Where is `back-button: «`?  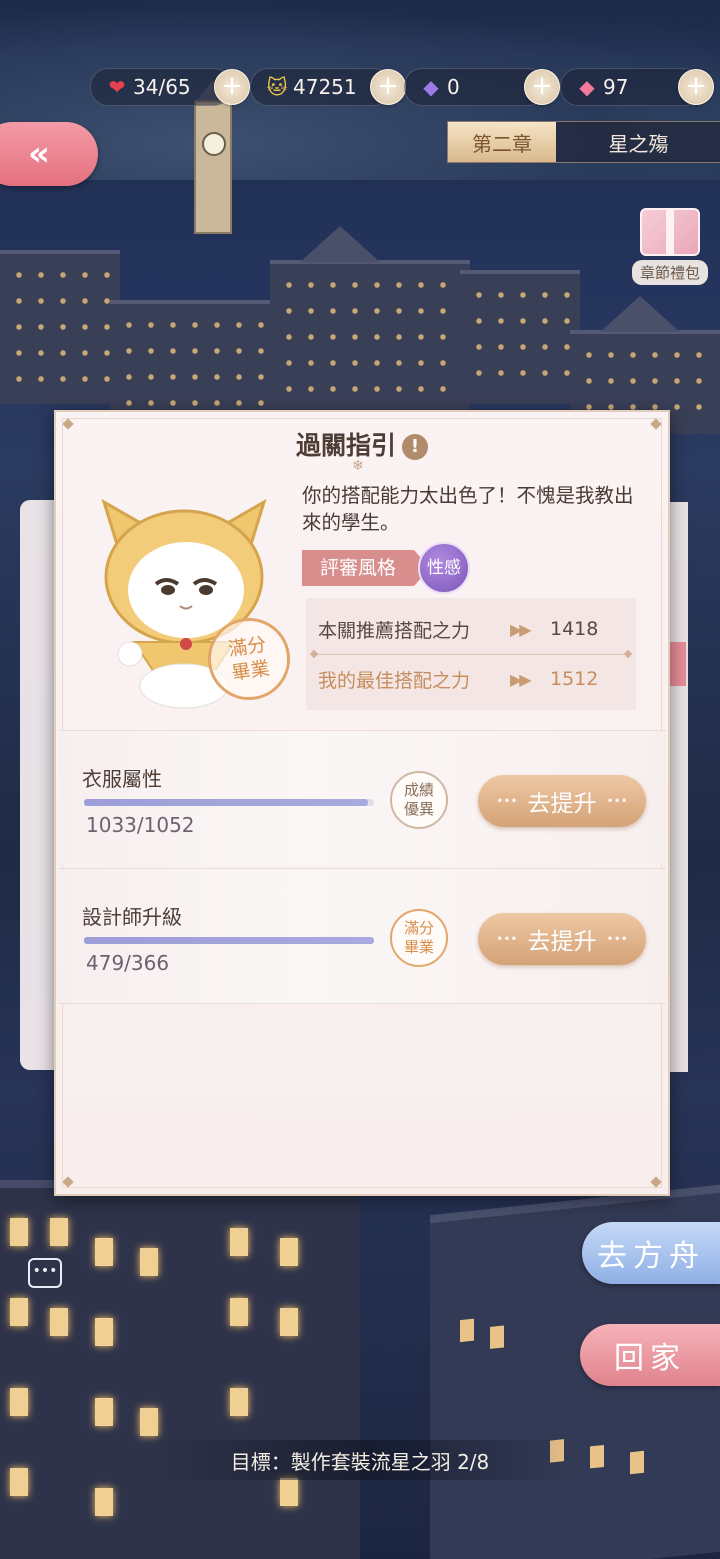 back-button: « is located at coordinates (49, 154).